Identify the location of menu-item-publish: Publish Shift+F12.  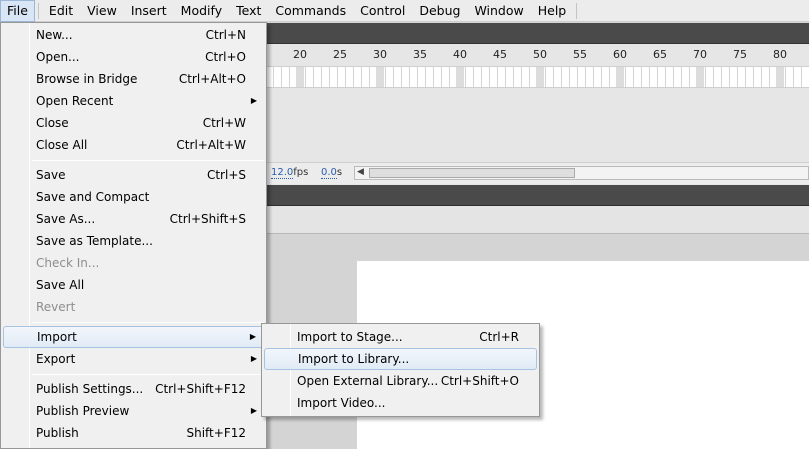
(133, 433).